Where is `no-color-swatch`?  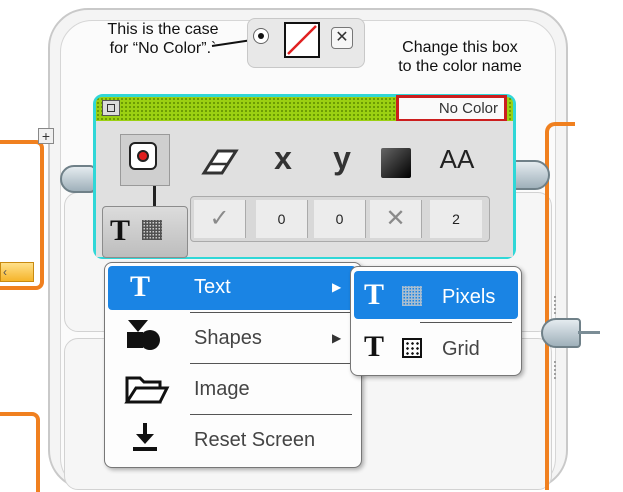 no-color-swatch is located at coordinates (302, 40).